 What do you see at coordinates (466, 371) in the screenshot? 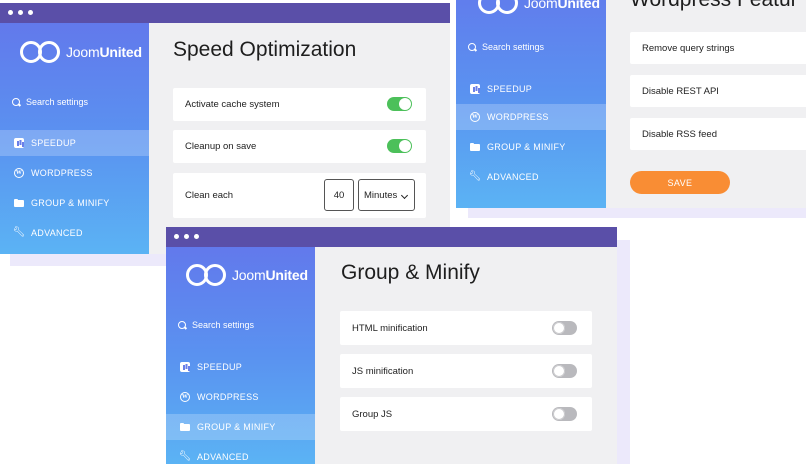
I see `setting-row: JS minification` at bounding box center [466, 371].